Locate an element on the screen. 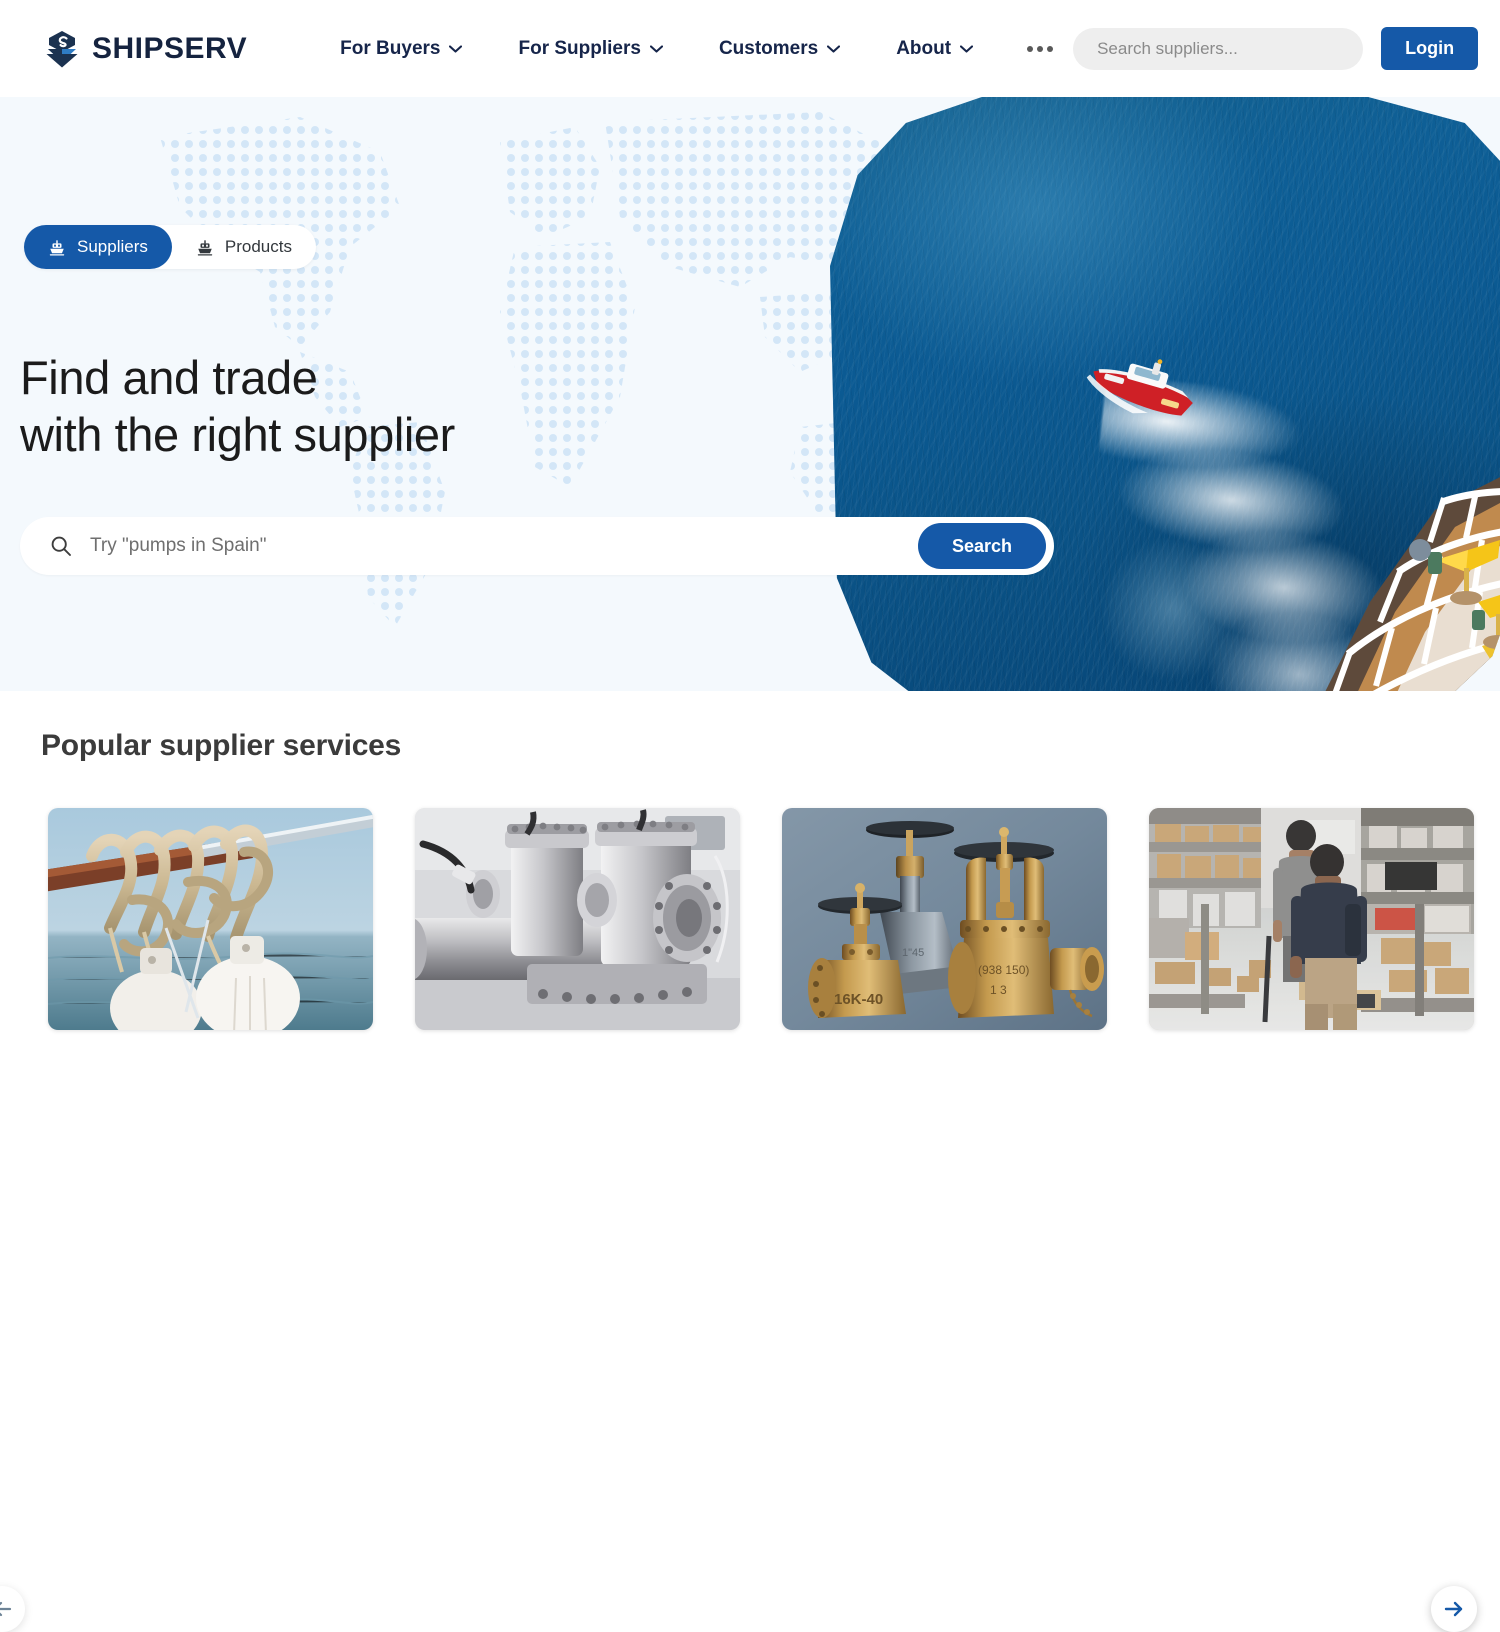 The height and width of the screenshot is (1632, 1500). tab-suppliers: Suppliers is located at coordinates (98, 247).